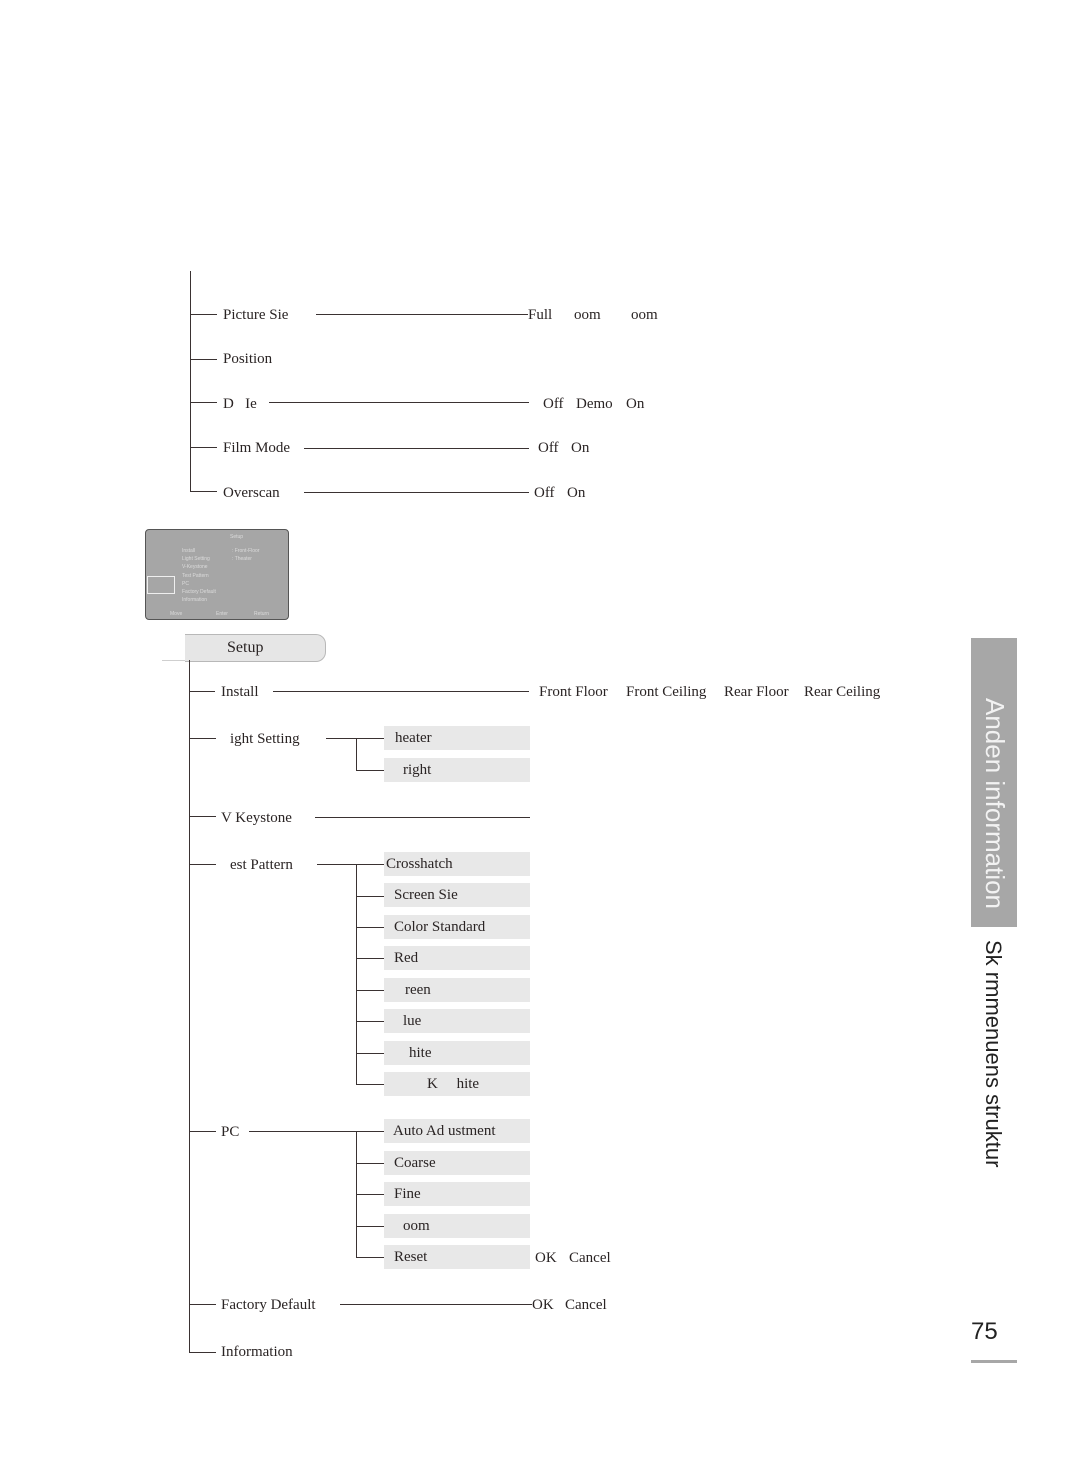 This screenshot has height=1474, width=1080. What do you see at coordinates (245, 647) in the screenshot?
I see `setup-tab-label: Setup` at bounding box center [245, 647].